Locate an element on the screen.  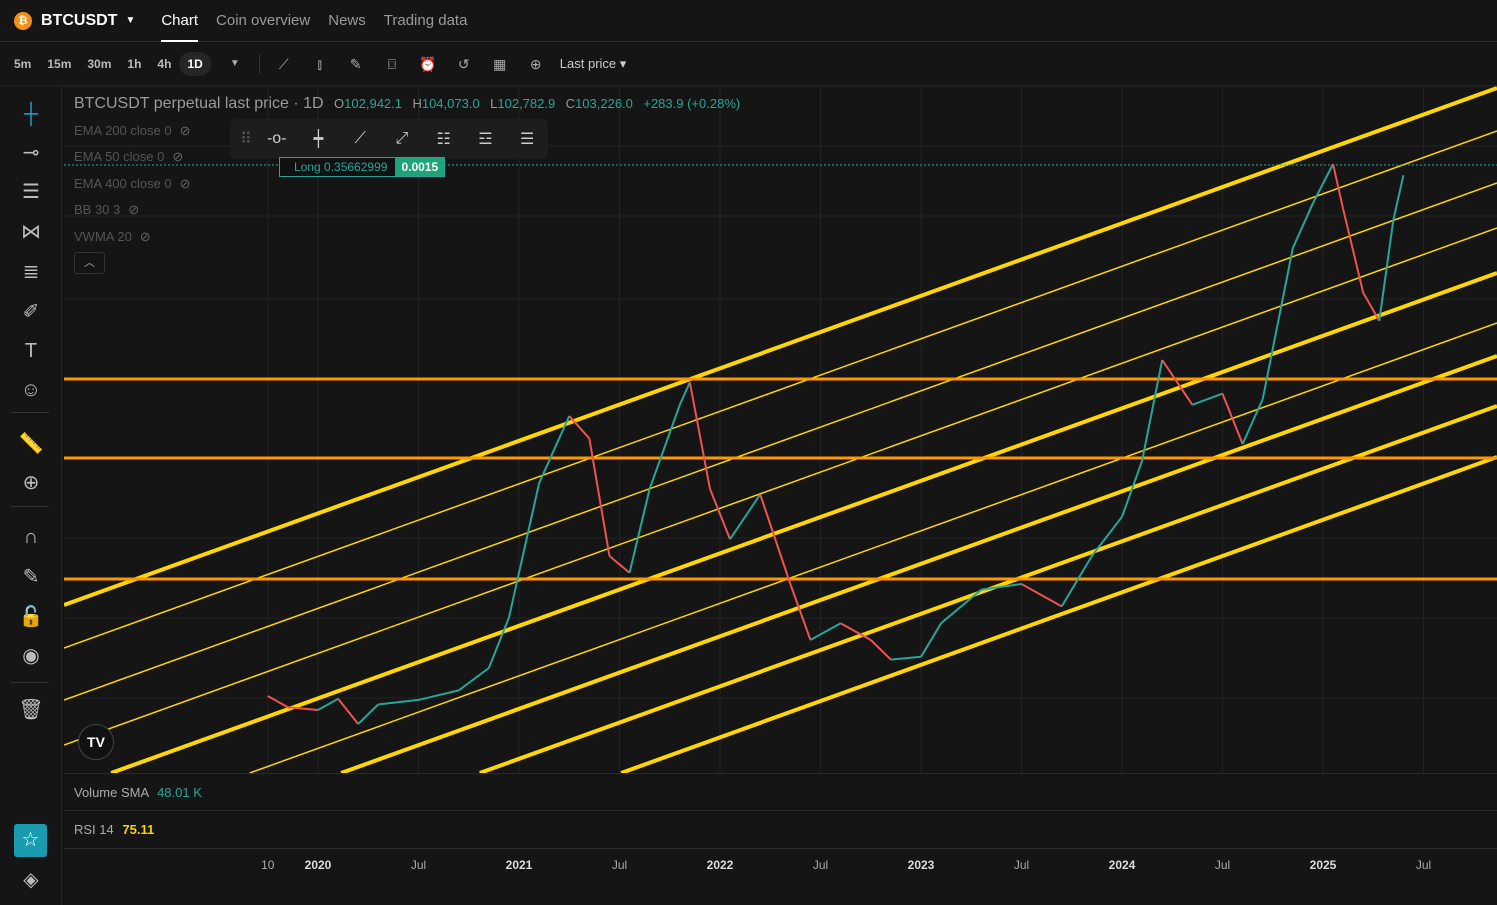
indicator-ema200: EMA 200 close 0 ⊘ is located at coordinates (132, 131).